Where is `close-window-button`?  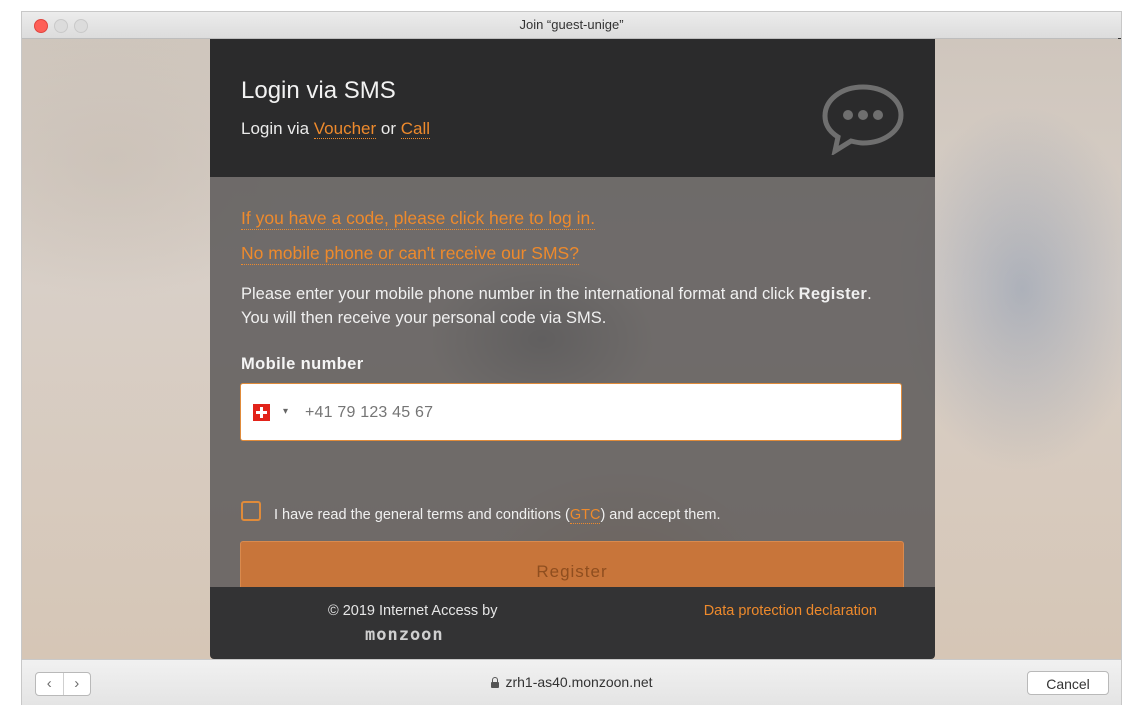
close-window-button is located at coordinates (41, 26).